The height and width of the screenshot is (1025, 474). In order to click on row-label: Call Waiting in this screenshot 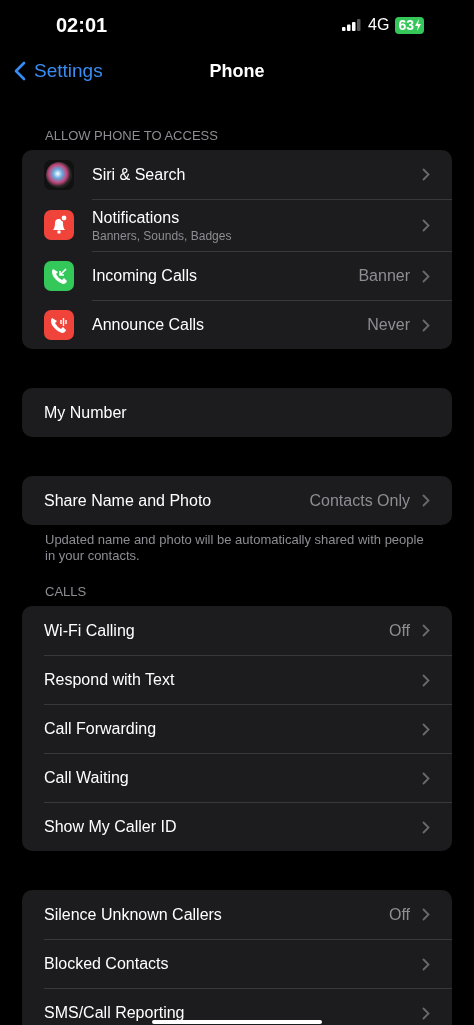, I will do `click(86, 778)`.